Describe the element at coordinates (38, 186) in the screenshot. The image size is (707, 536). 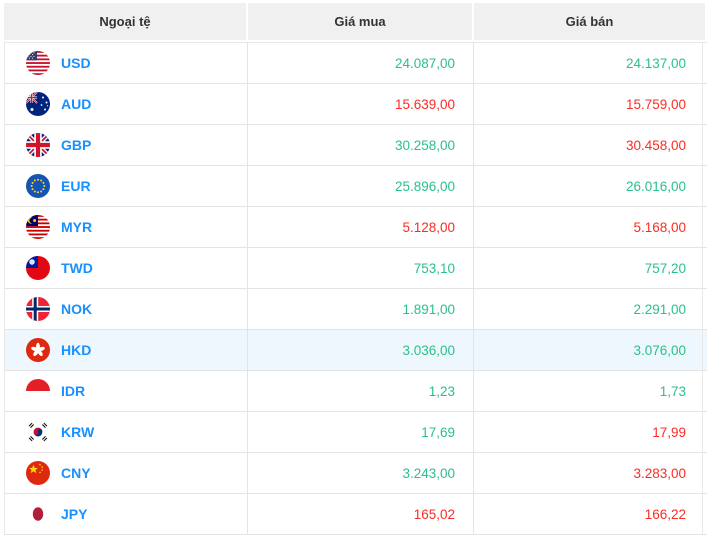
I see `eur-flag-icon` at that location.